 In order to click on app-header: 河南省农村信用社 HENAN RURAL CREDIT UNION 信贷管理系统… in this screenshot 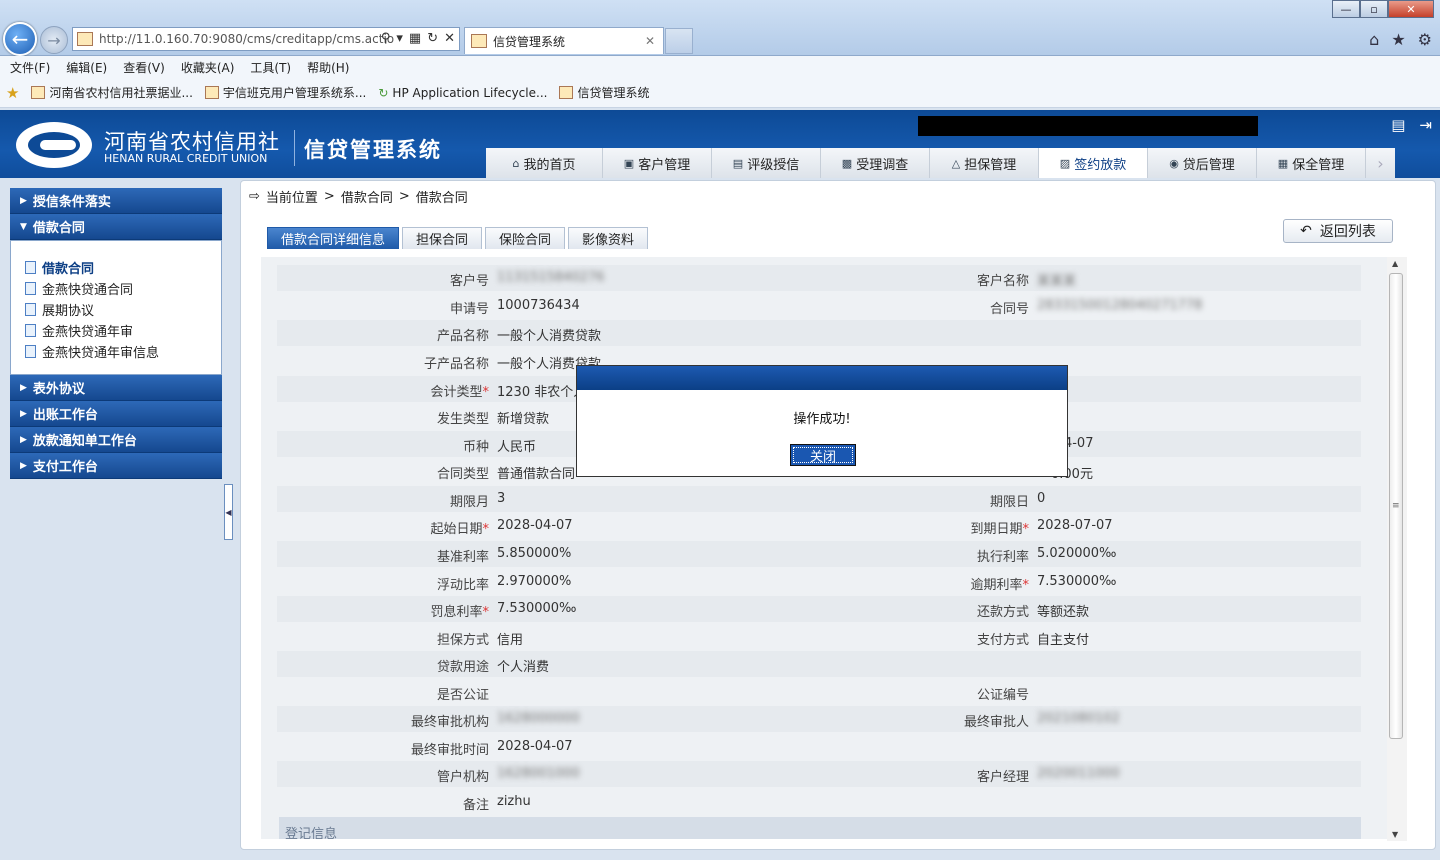, I will do `click(720, 144)`.